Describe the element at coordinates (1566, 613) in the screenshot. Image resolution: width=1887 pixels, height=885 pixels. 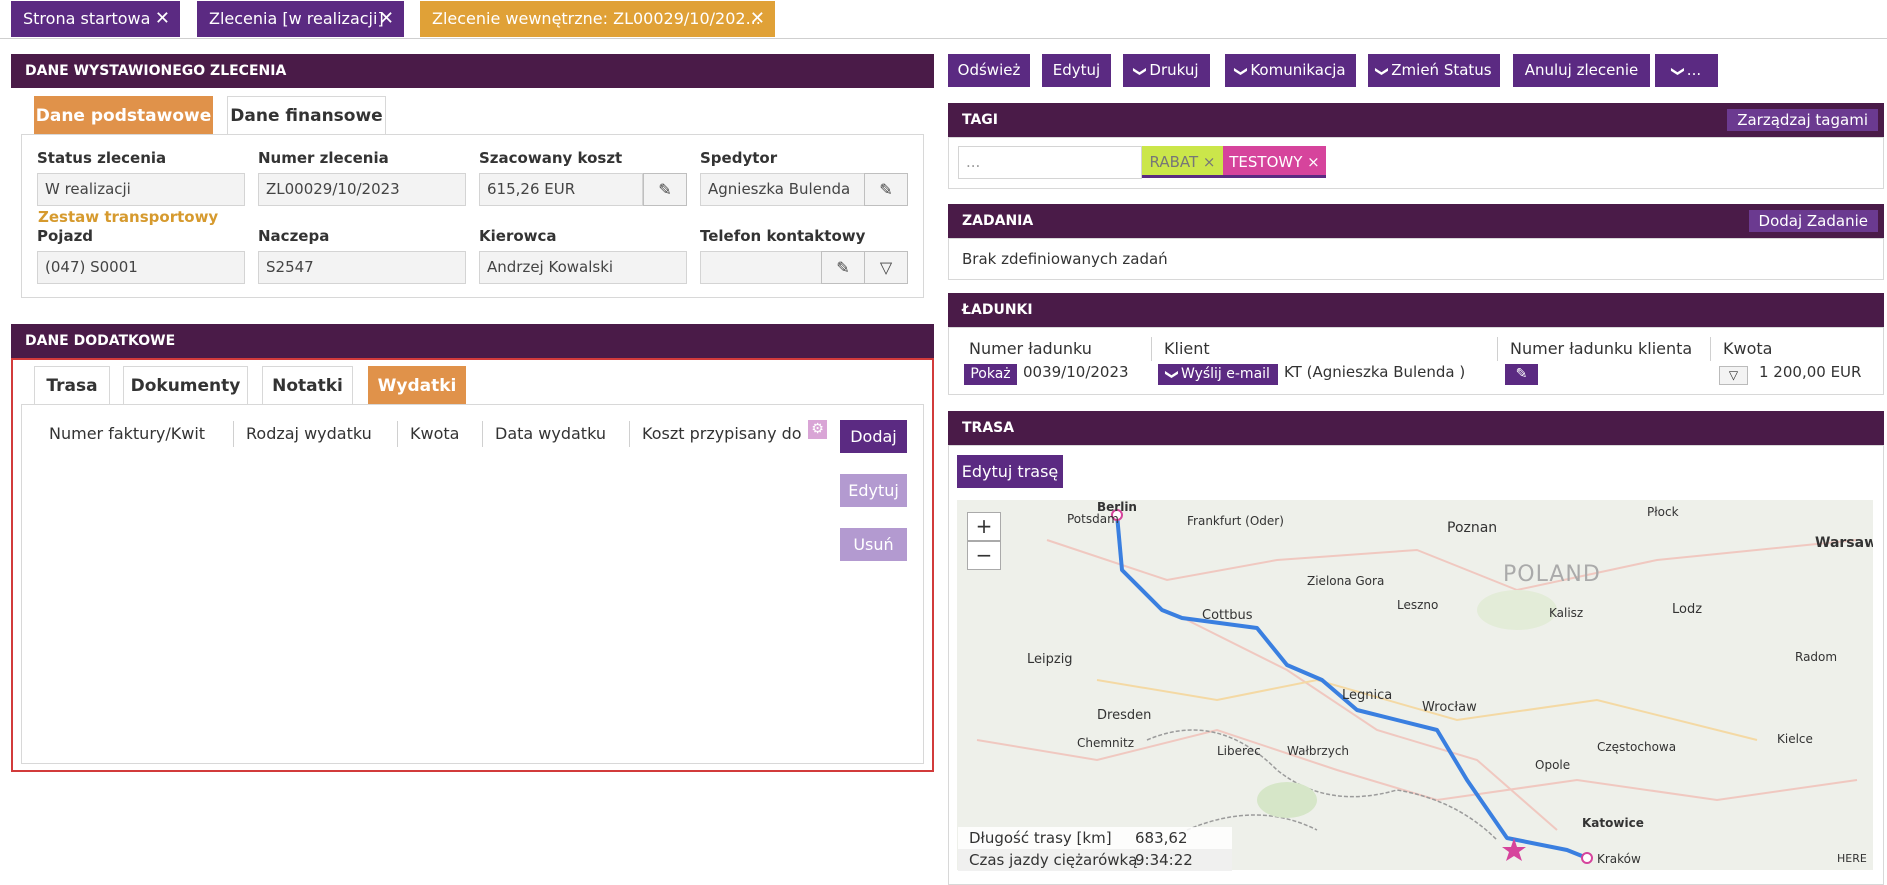
I see `map-city: Kalisz` at that location.